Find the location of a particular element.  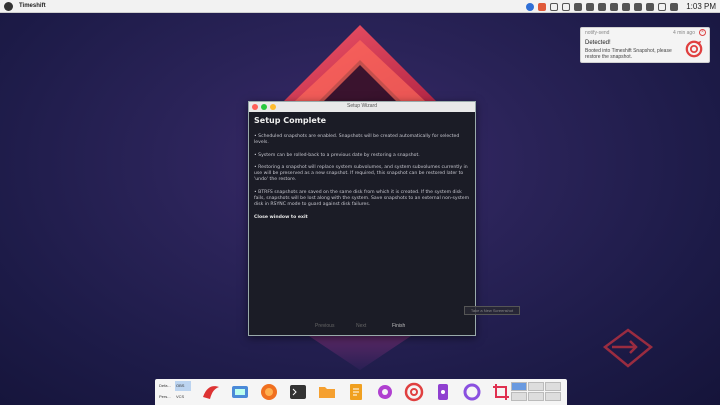

pager-item: OBS is located at coordinates (183, 386).